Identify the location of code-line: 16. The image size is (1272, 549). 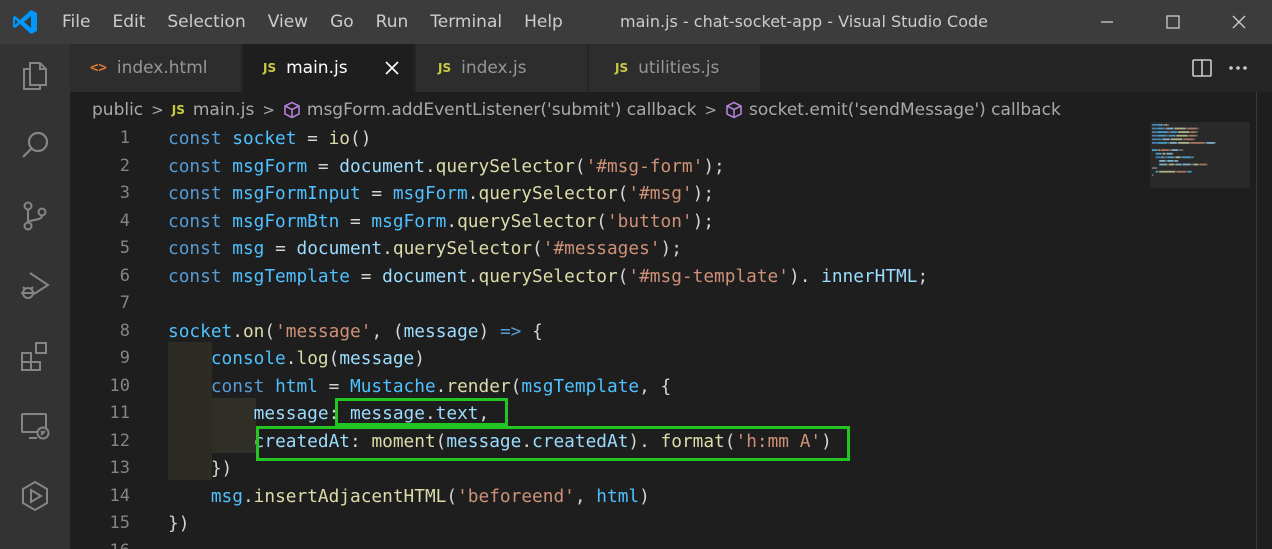
(671, 543).